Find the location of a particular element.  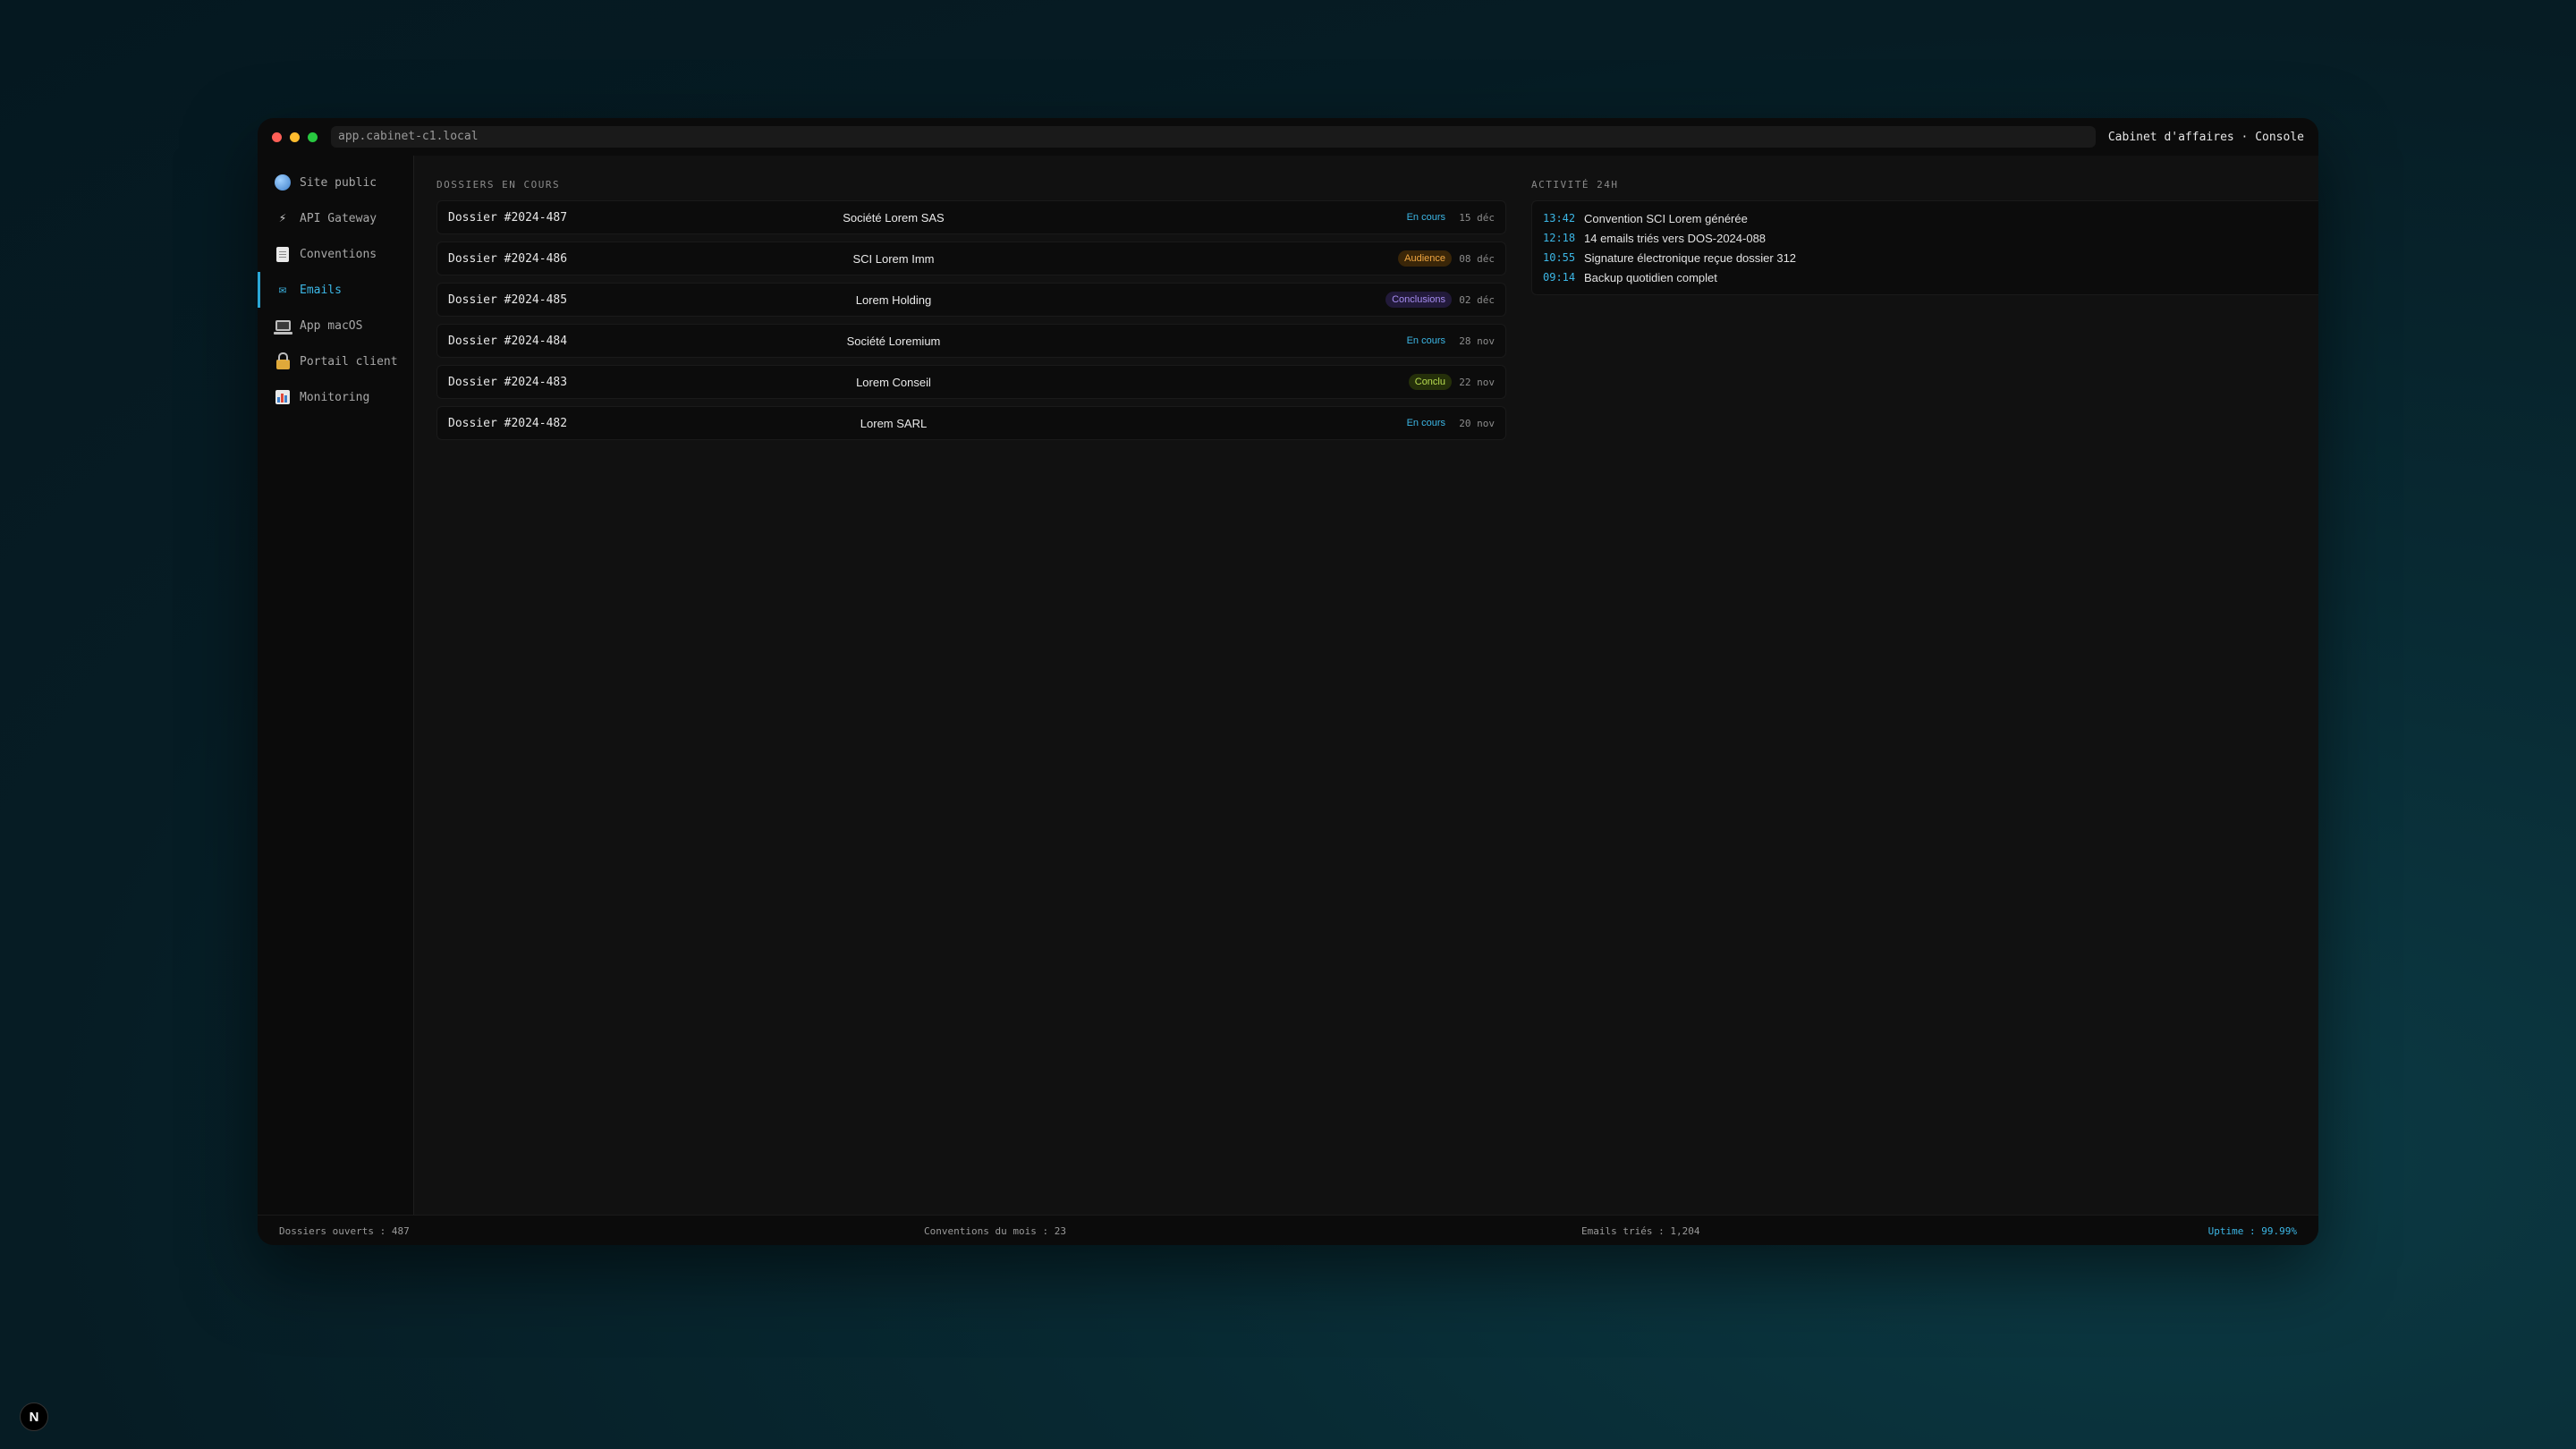

dossier-client: SCI Lorem Imm is located at coordinates (893, 258).